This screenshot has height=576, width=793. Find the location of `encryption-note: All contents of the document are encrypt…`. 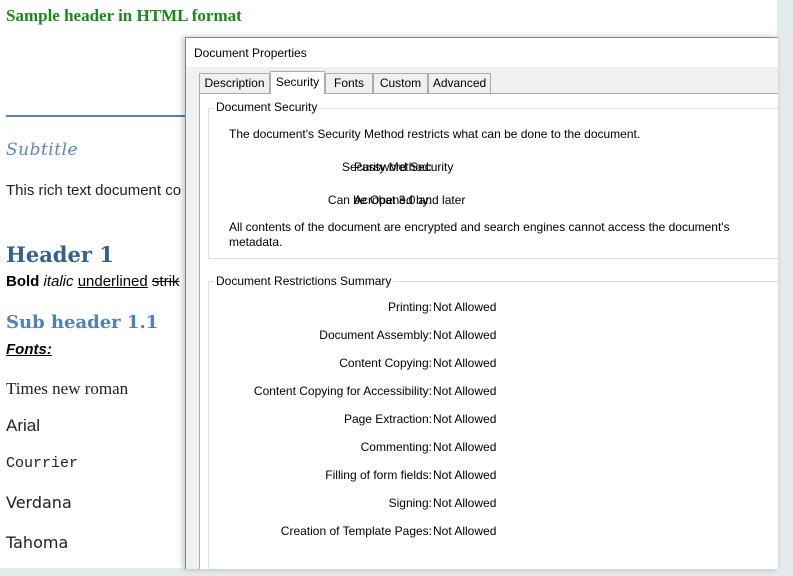

encryption-note: All contents of the document are encrypt… is located at coordinates (479, 234).